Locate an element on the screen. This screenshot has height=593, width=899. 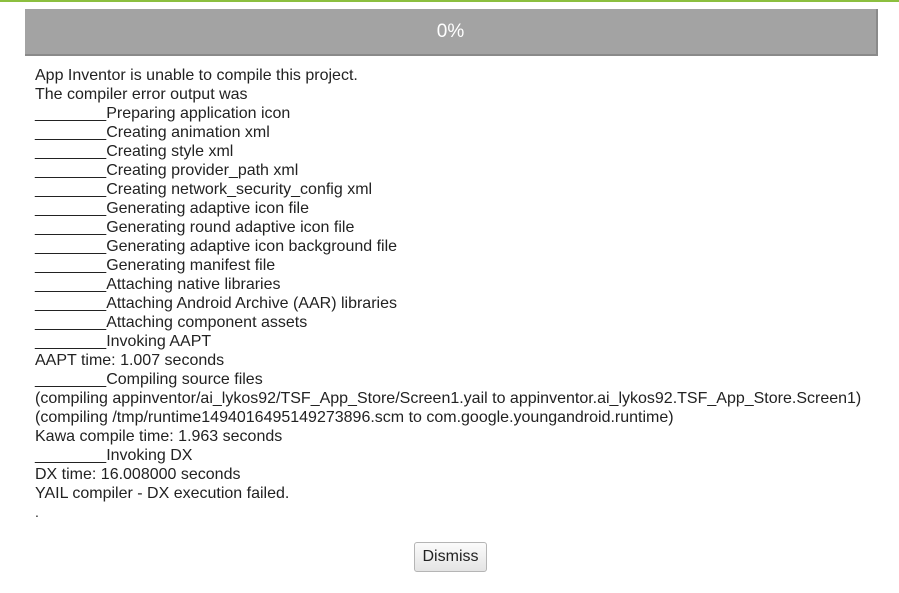
log-line: DX time: 16.008000 seconds is located at coordinates (138, 474).